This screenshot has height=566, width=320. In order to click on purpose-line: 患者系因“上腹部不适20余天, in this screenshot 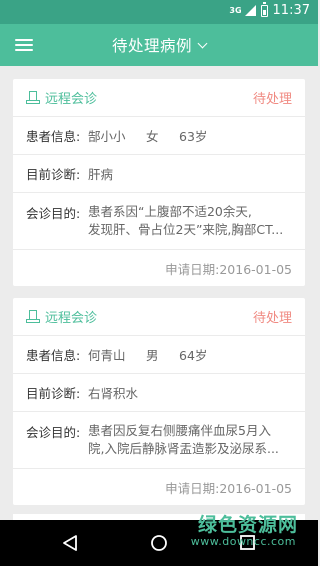, I will do `click(170, 211)`.